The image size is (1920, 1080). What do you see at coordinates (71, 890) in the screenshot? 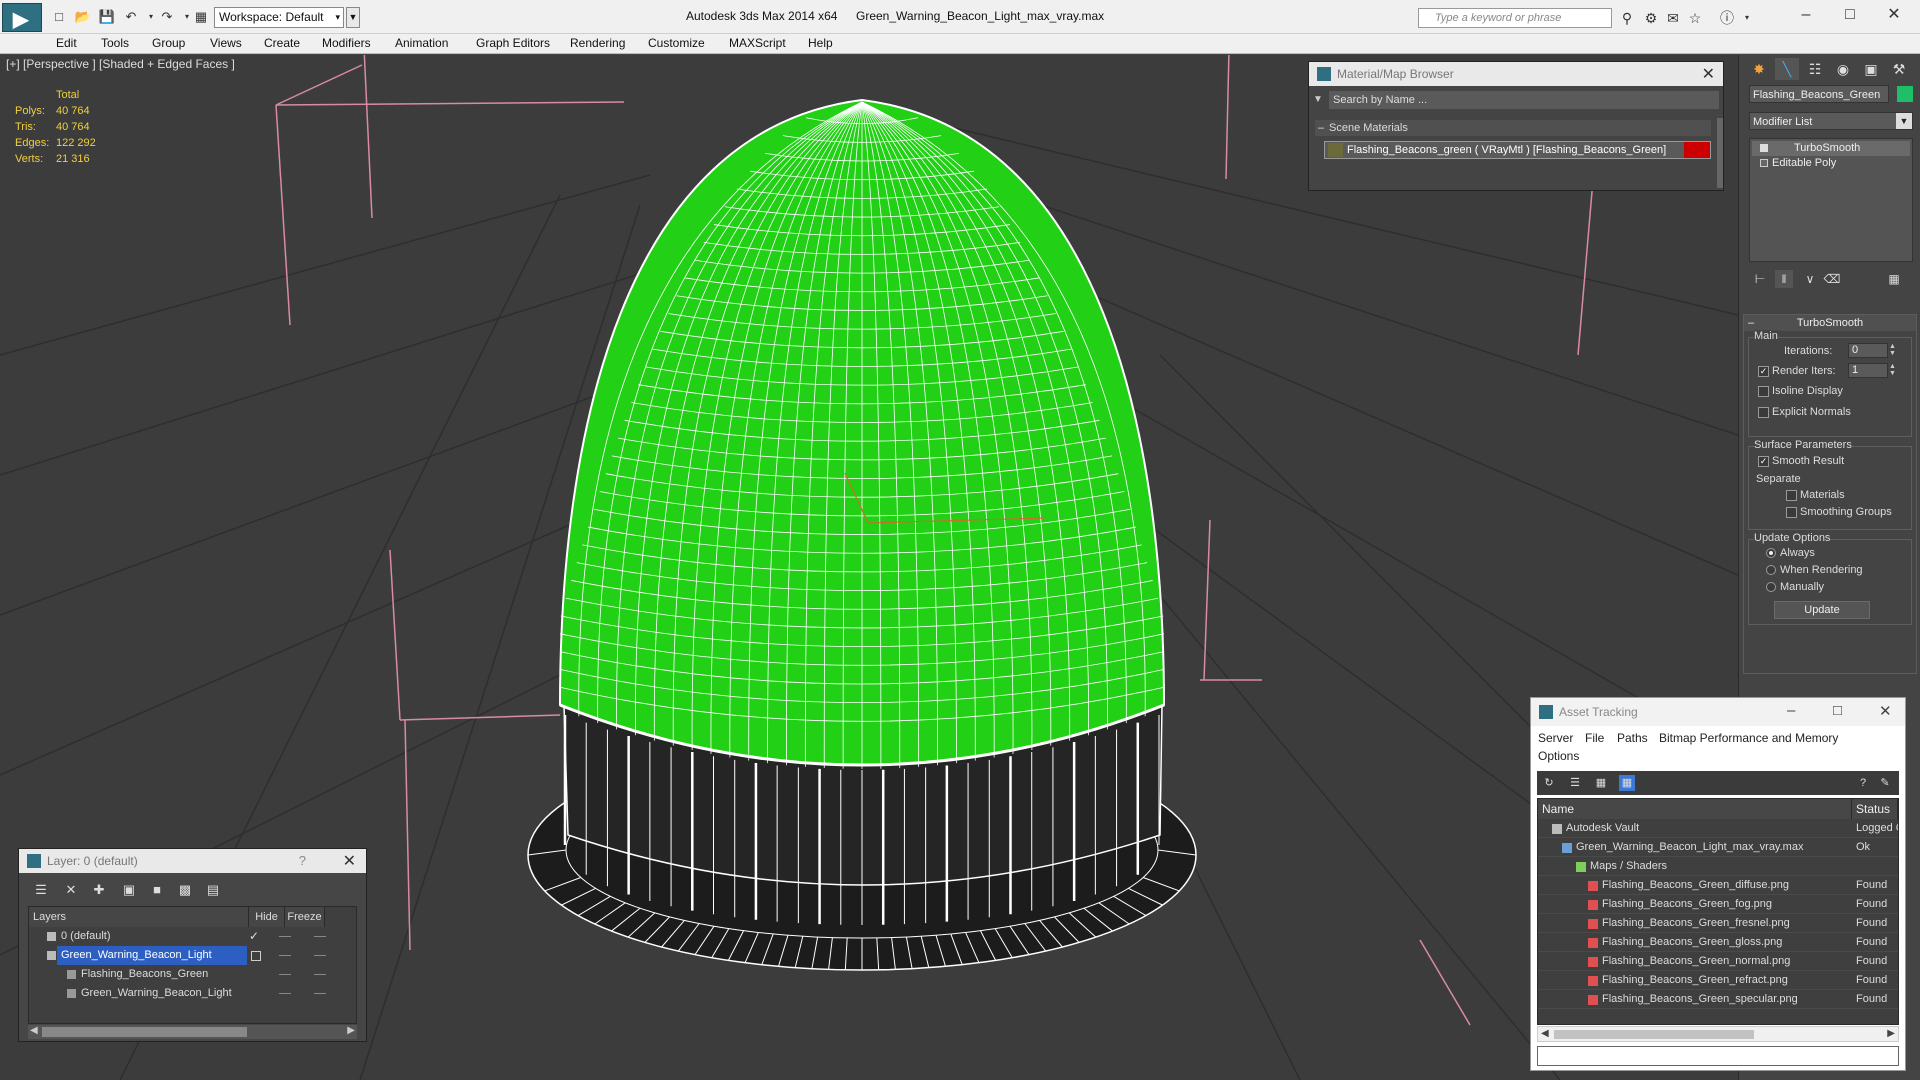
I see `delete-layer-icon: ✕` at bounding box center [71, 890].